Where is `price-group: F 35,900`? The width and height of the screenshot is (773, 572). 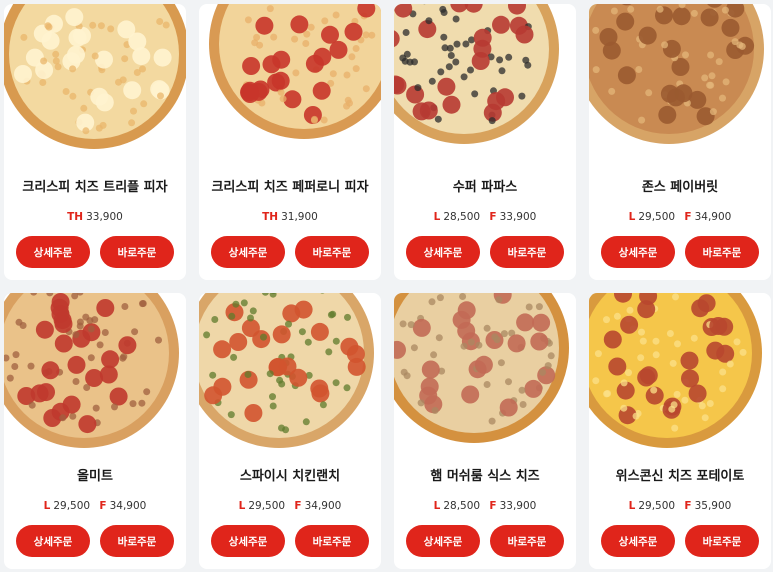 price-group: F 35,900 is located at coordinates (707, 506).